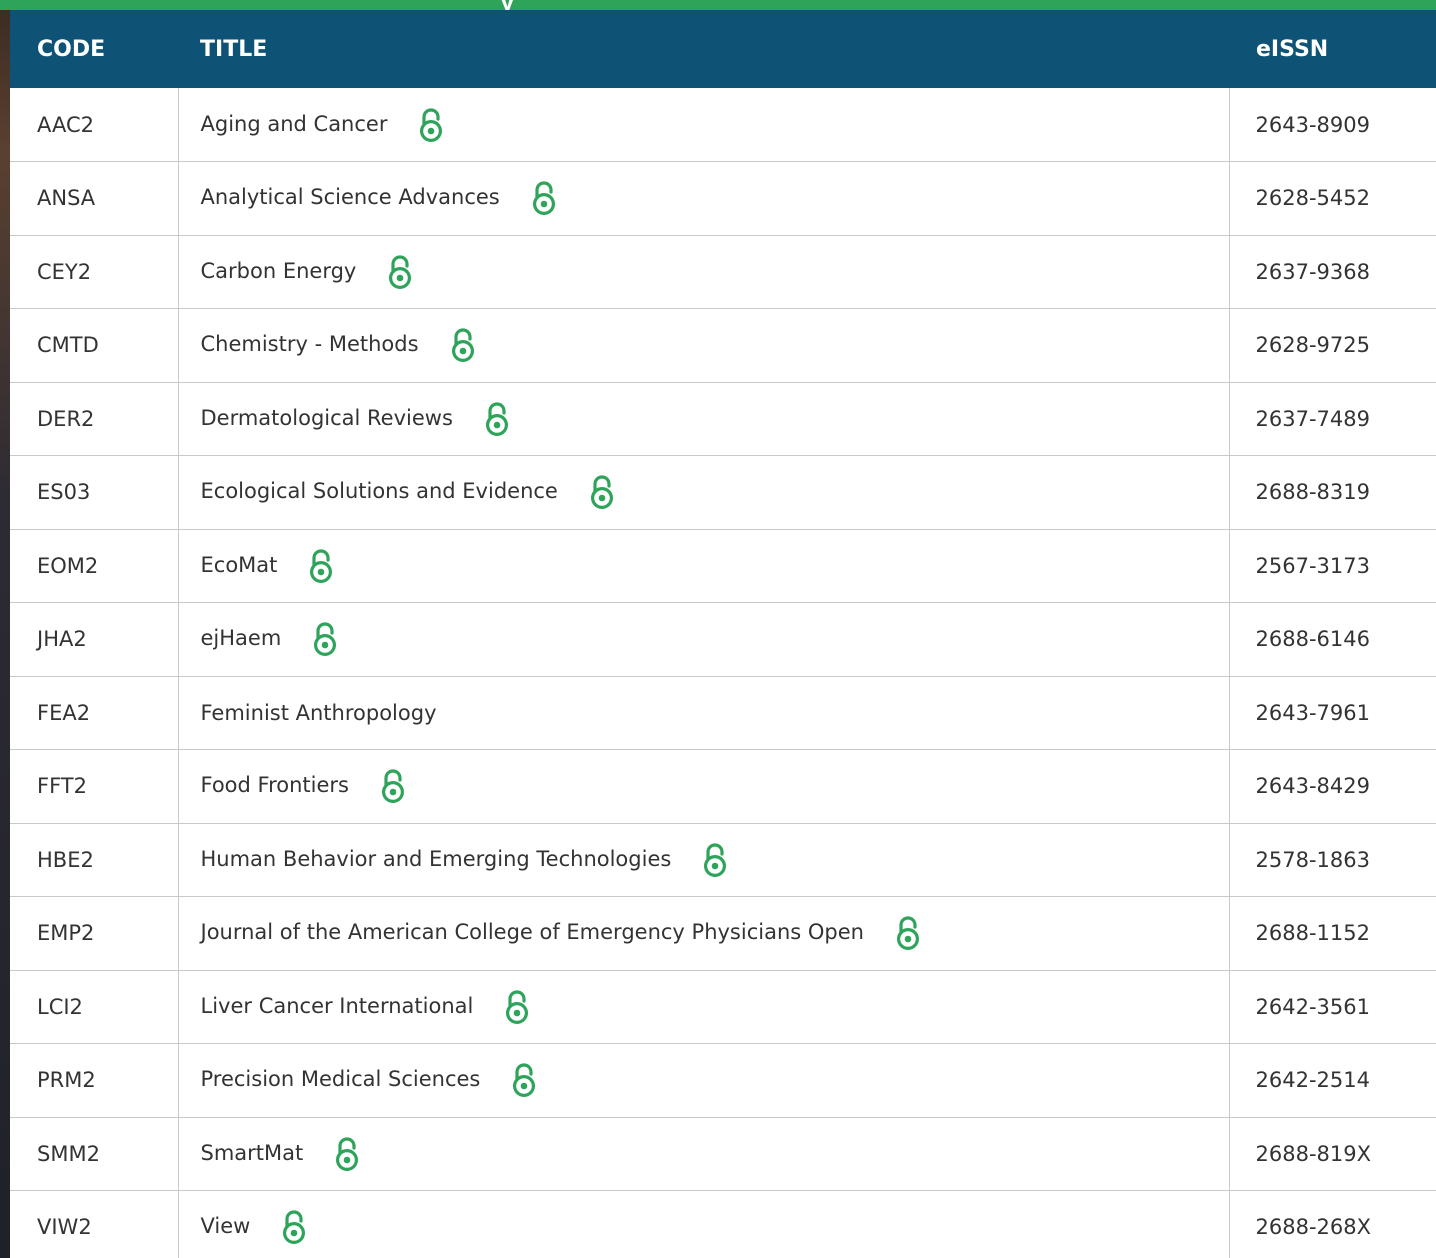  I want to click on section-title-band: y, so click(718, 5).